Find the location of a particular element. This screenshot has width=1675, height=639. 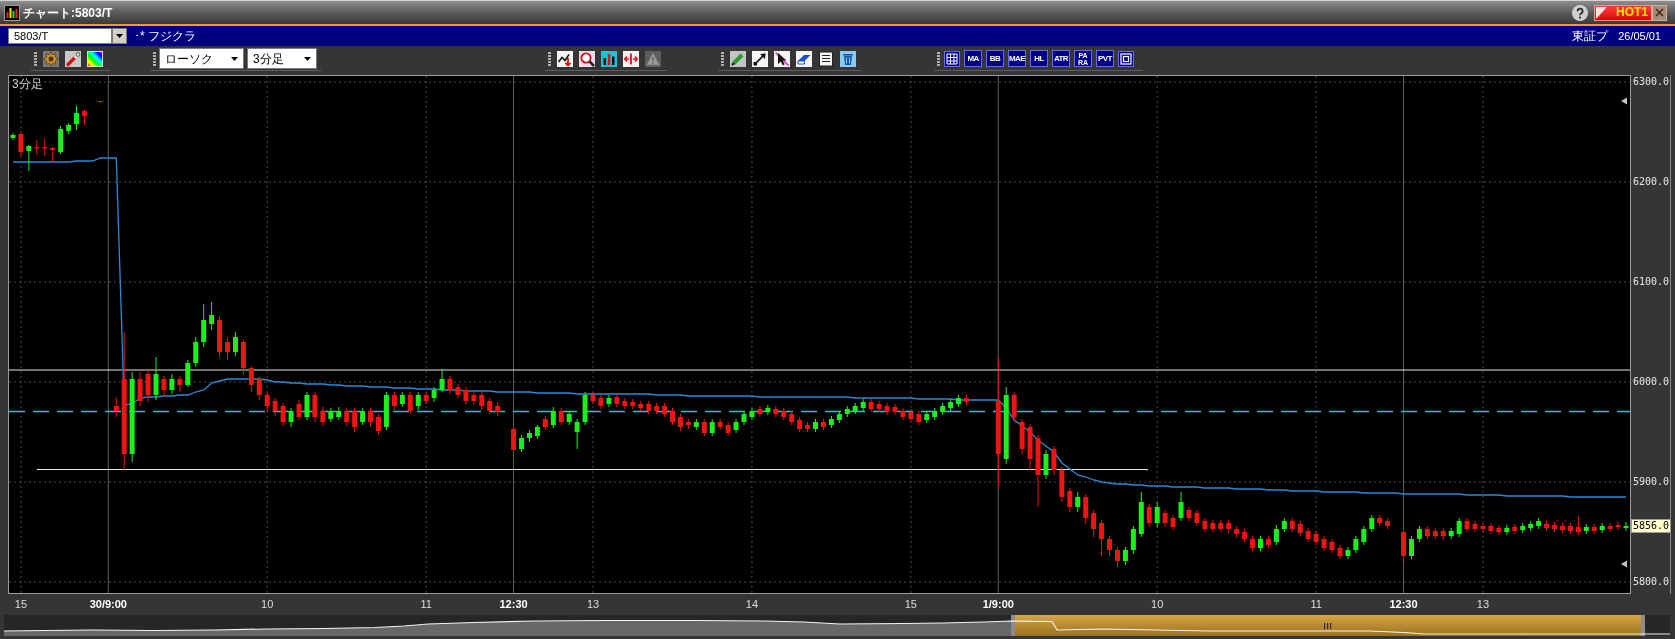

split-arrows-icon is located at coordinates (631, 58).